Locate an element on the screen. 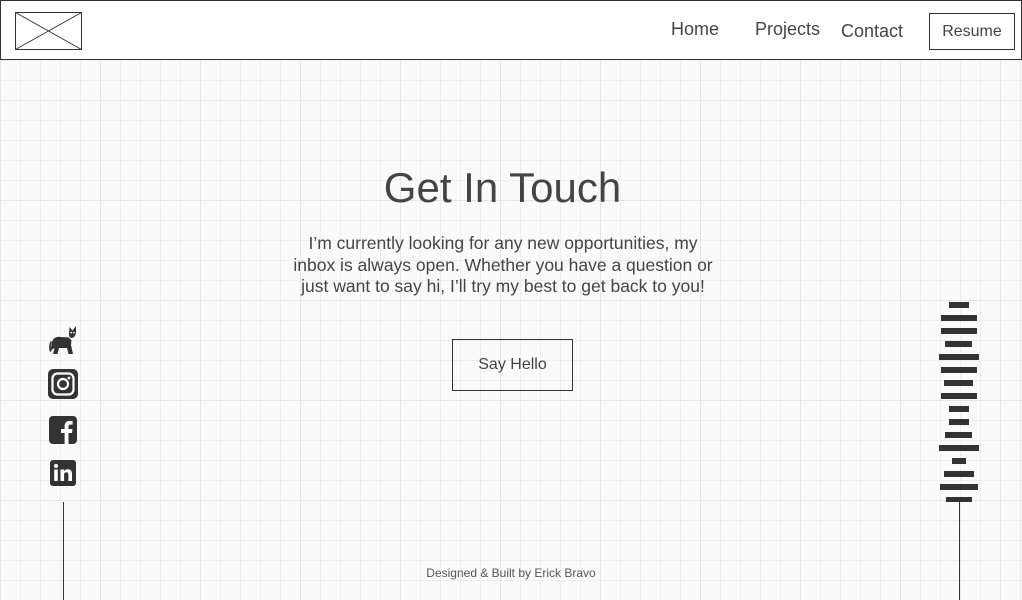  linkedin-icon is located at coordinates (63, 473).